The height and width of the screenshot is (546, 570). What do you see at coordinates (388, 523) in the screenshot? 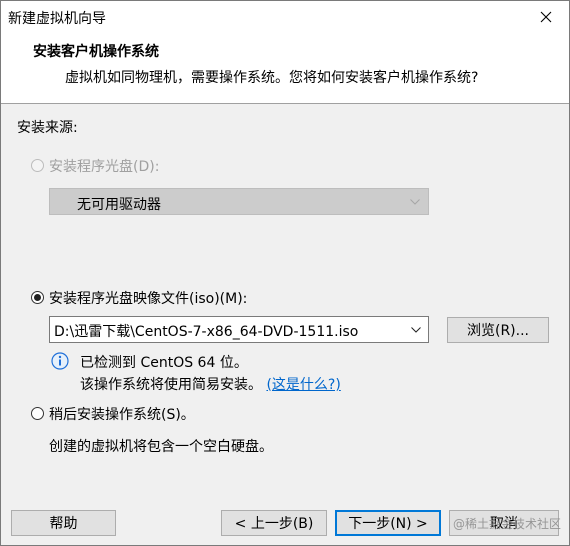
I see `next-button: 下一步(N) >` at bounding box center [388, 523].